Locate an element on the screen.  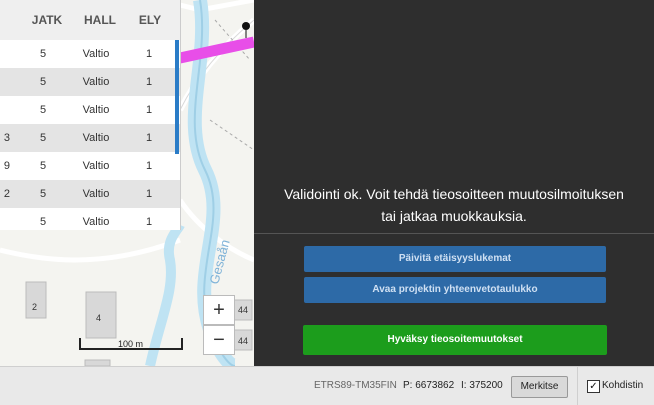
building-number-label: 4 is located at coordinates (99, 318).